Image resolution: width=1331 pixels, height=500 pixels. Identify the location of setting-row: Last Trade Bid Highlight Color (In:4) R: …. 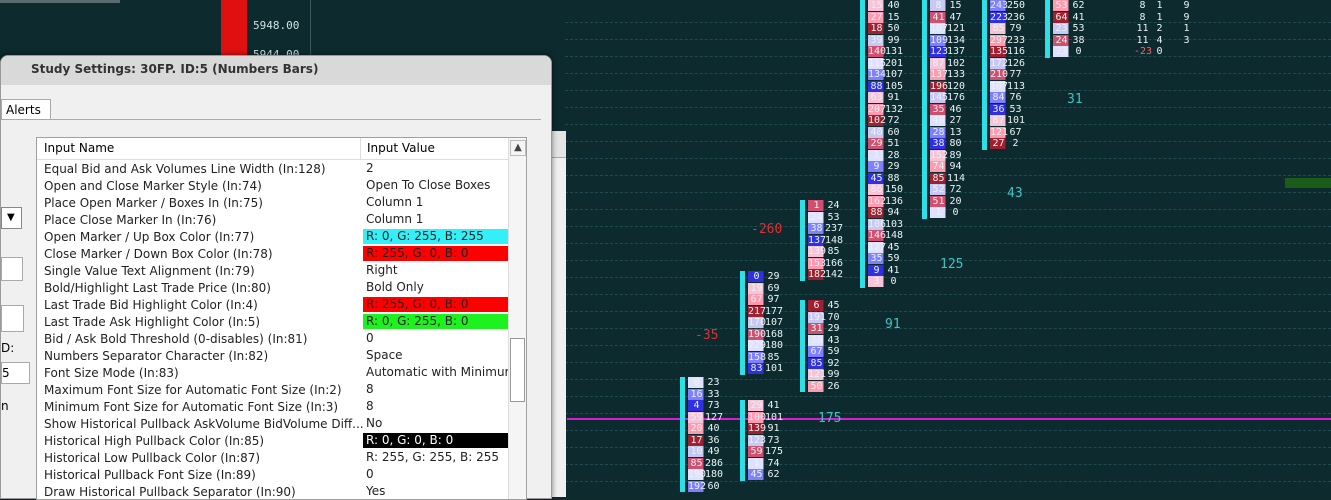
(273, 305).